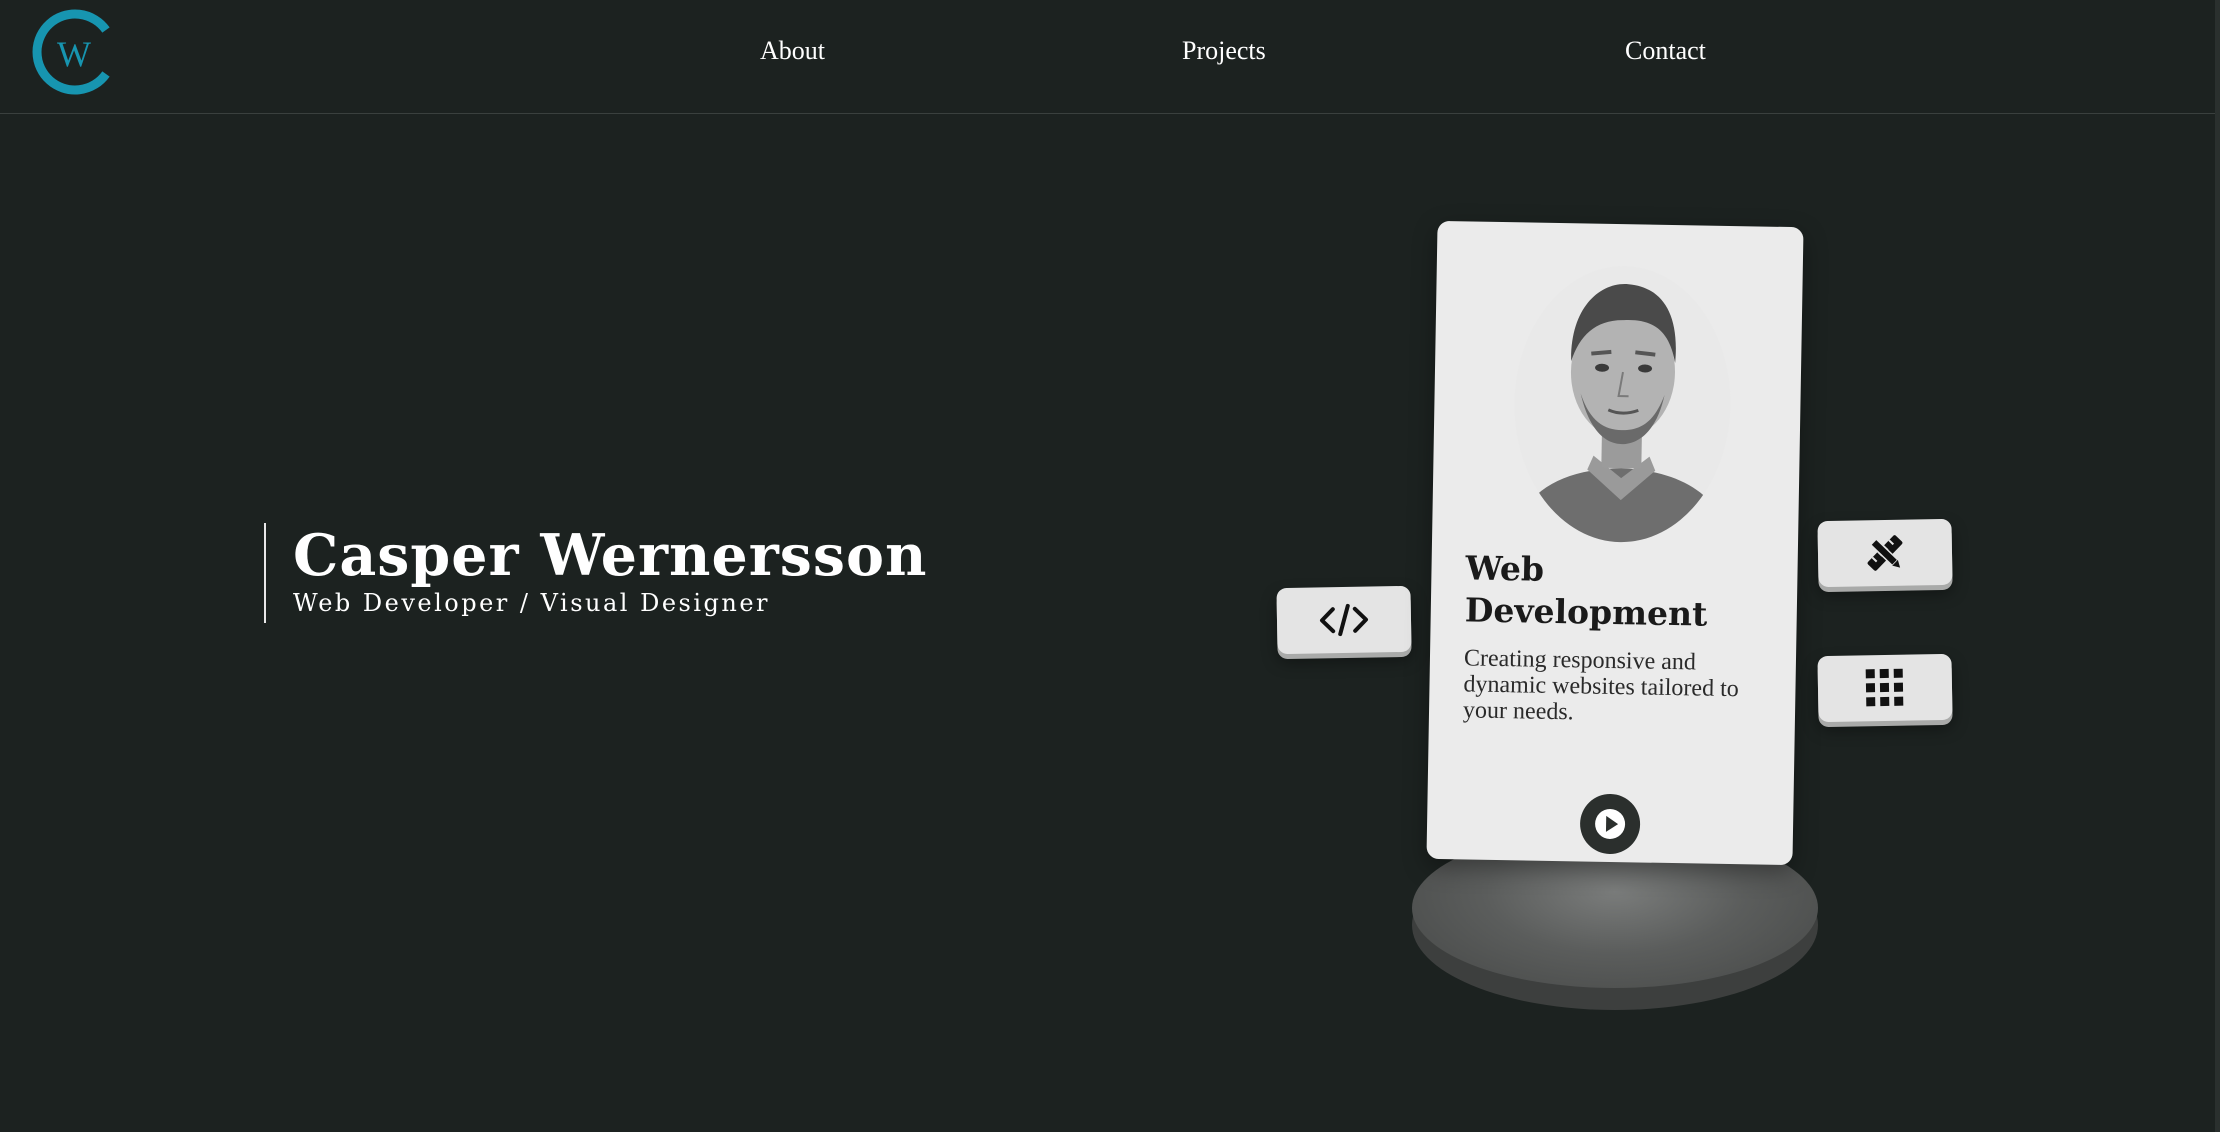  I want to click on nav-contact-link: Contact, so click(1665, 51).